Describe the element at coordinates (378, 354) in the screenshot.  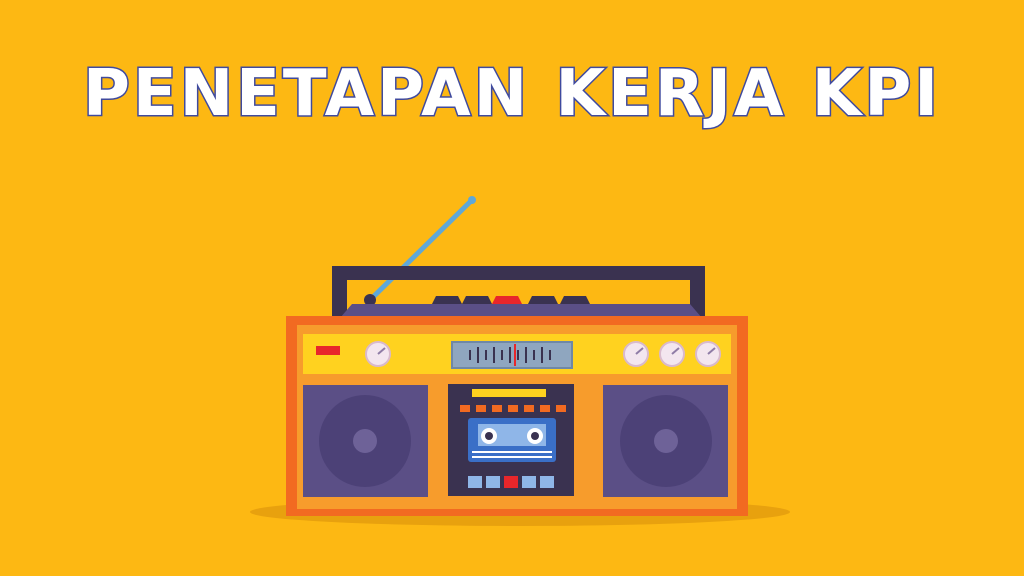
I see `volume-knob-icon` at that location.